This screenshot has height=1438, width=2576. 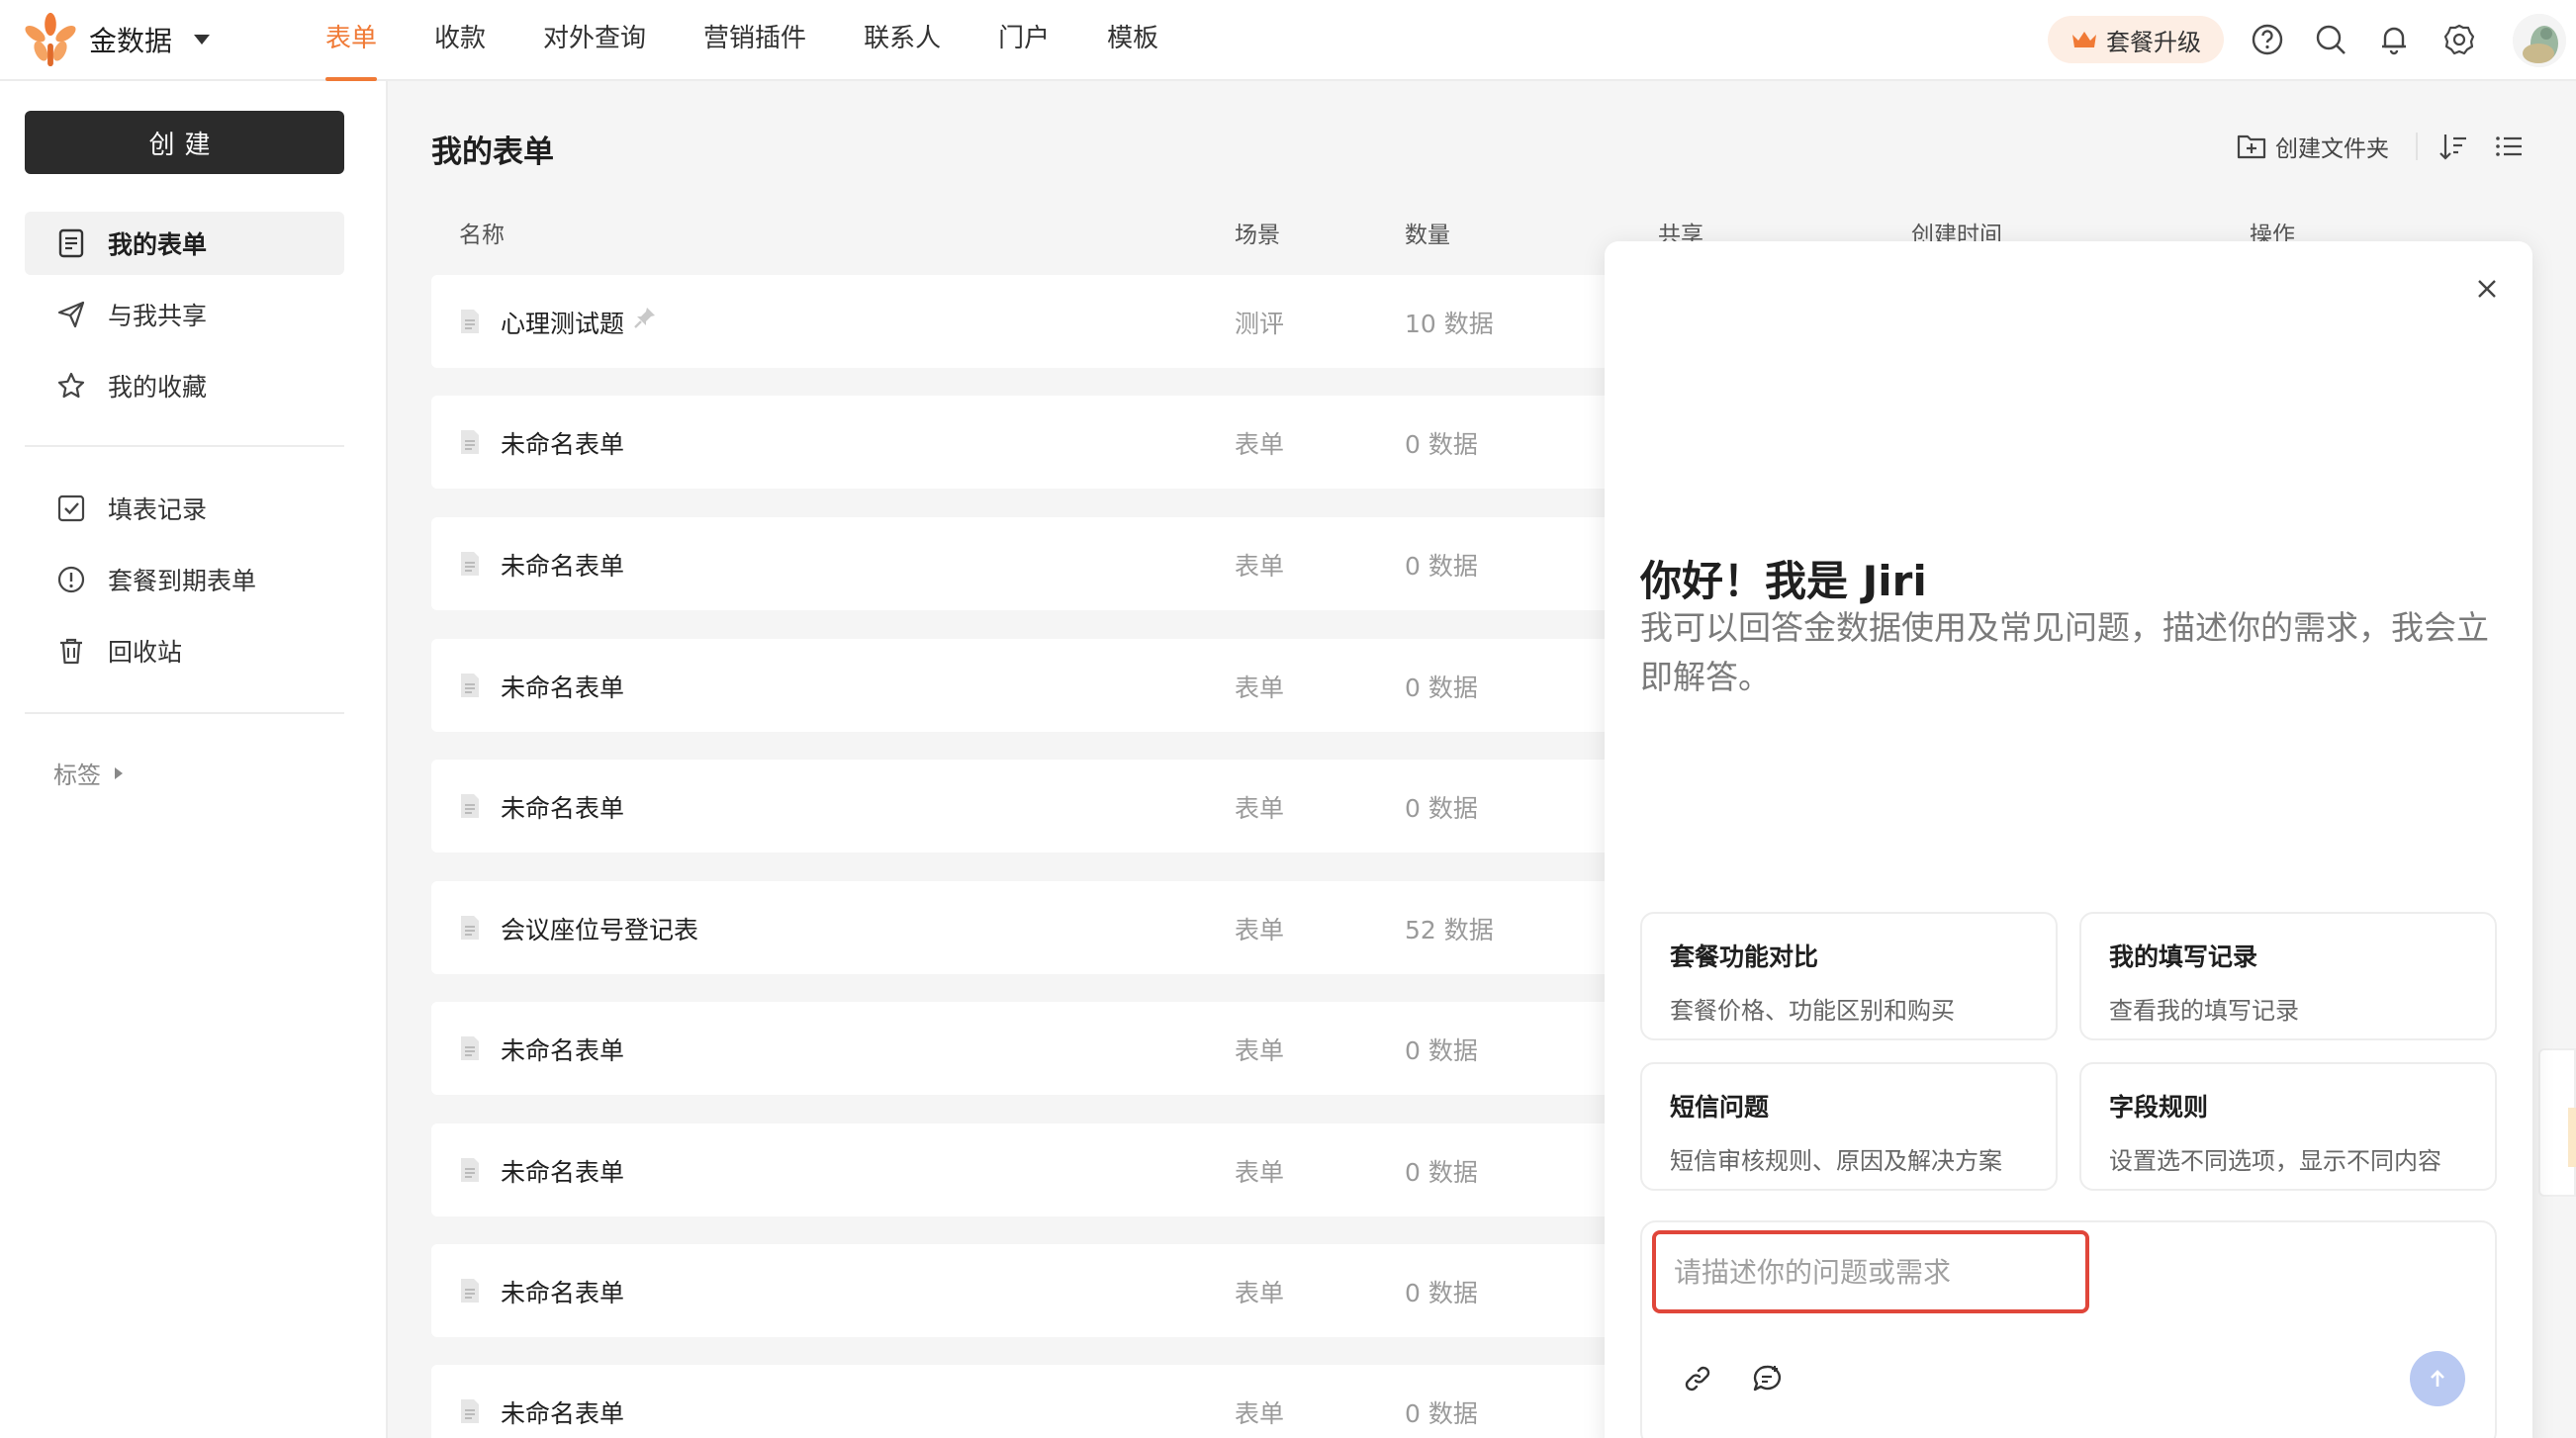 What do you see at coordinates (2064, 652) in the screenshot?
I see `assistant-greeting-subtitle: 我可以回答金数据使用及常见问题，描述你的需求，我会立即解答。` at bounding box center [2064, 652].